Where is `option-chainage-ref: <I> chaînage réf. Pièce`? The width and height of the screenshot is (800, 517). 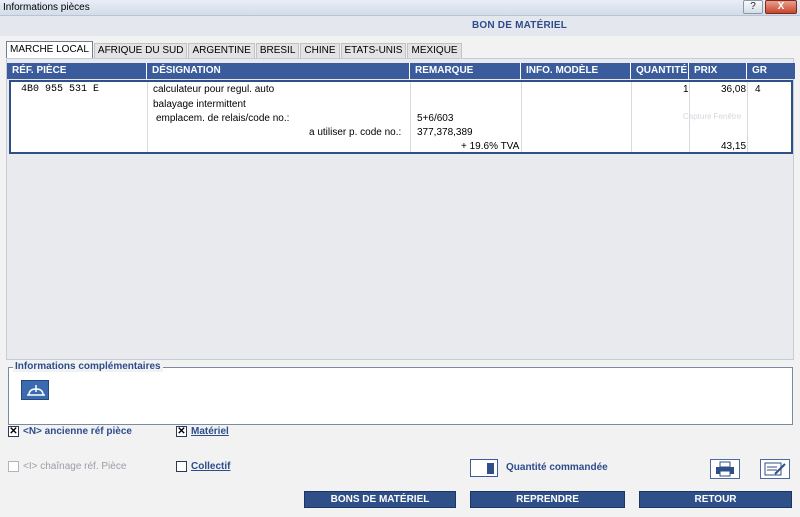
option-chainage-ref: <I> chaînage réf. Pièce is located at coordinates (67, 466).